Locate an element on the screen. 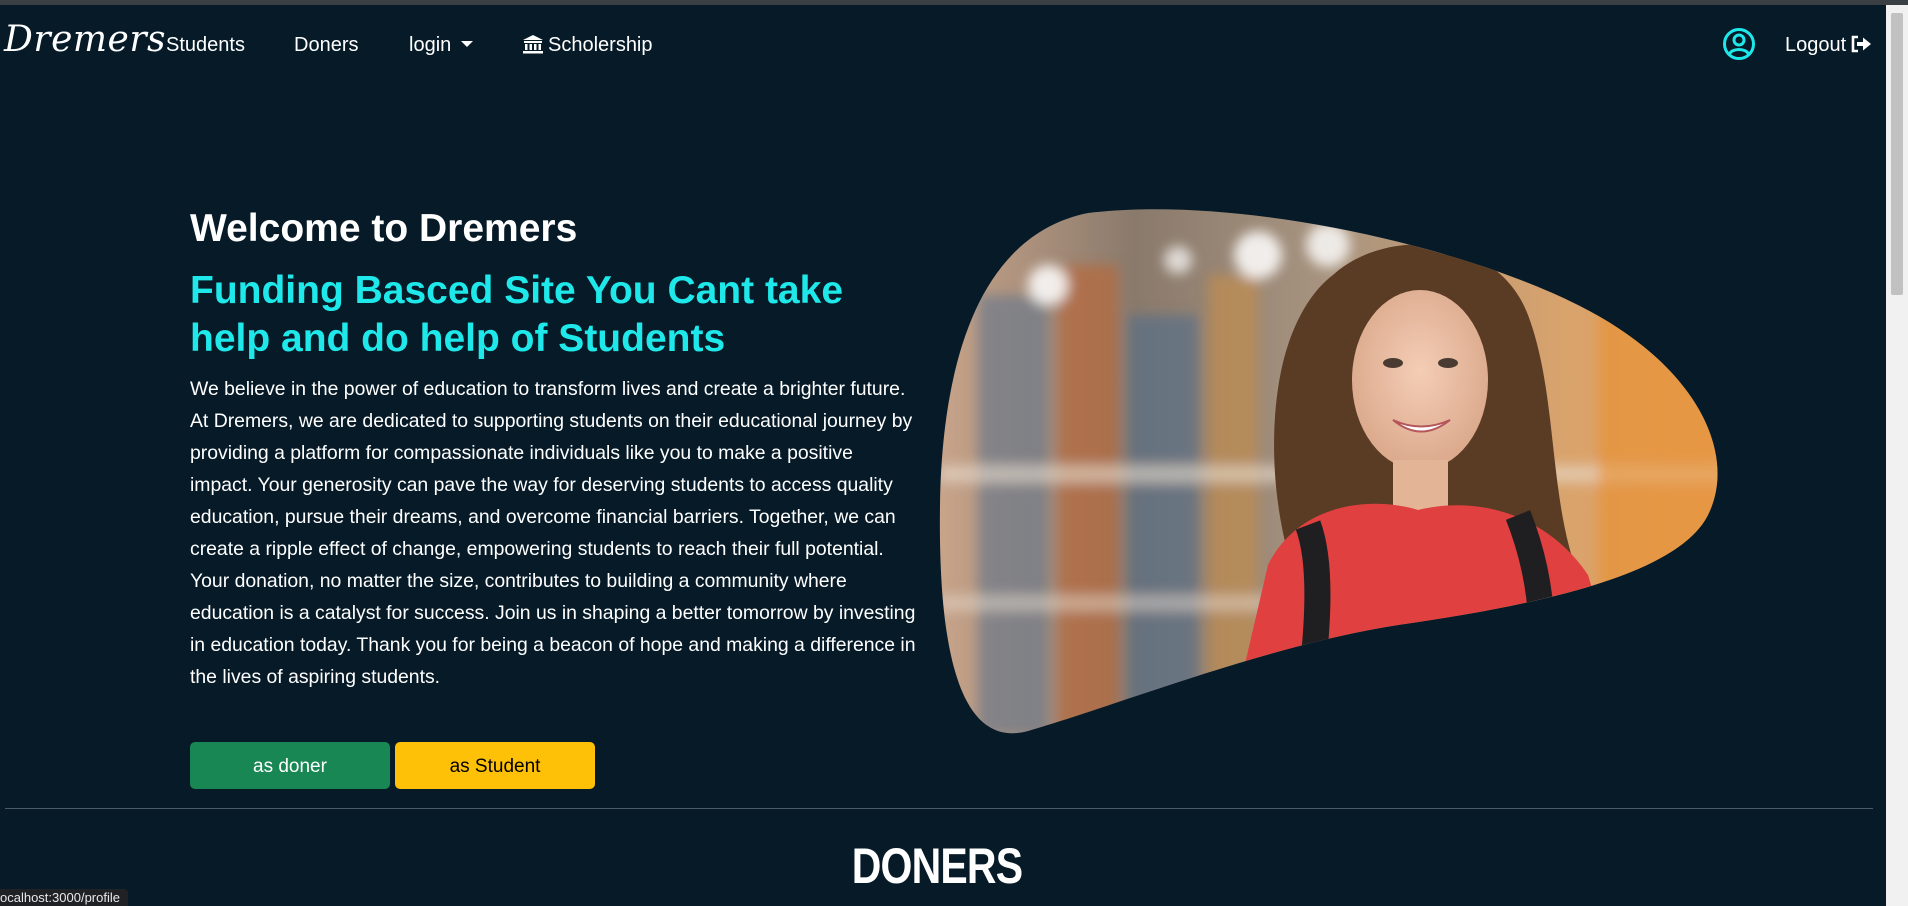  nav-link-scholarship: Scholership is located at coordinates (587, 45).